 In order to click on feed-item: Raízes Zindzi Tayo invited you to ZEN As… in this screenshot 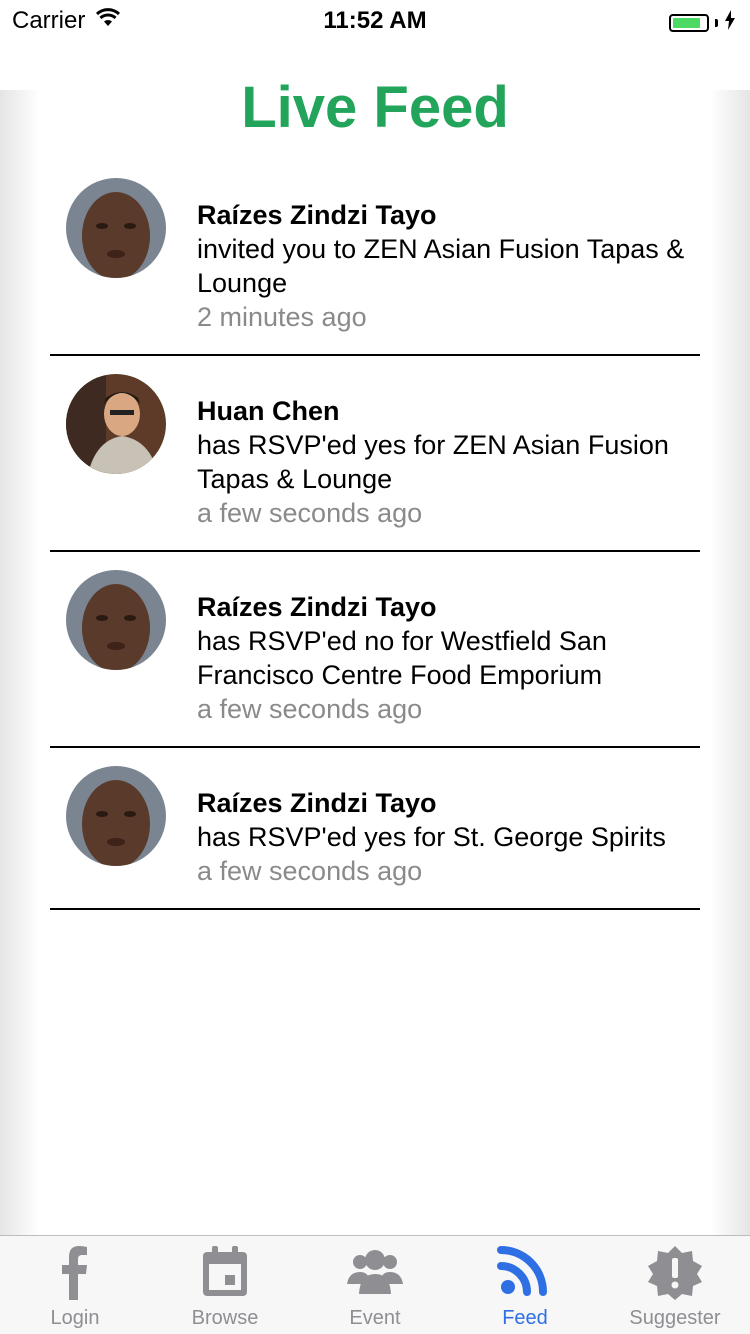, I will do `click(375, 258)`.